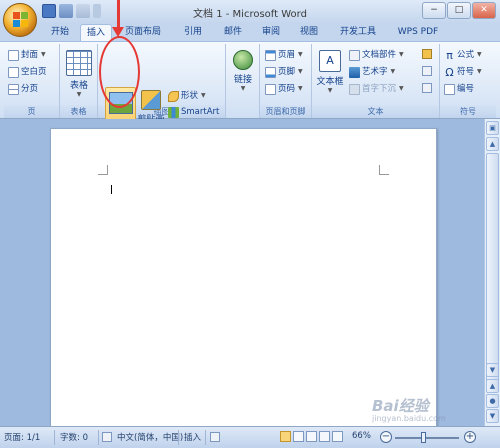 The width and height of the screenshot is (500, 448). What do you see at coordinates (492, 401) in the screenshot?
I see `select-browse-object-button: ●` at bounding box center [492, 401].